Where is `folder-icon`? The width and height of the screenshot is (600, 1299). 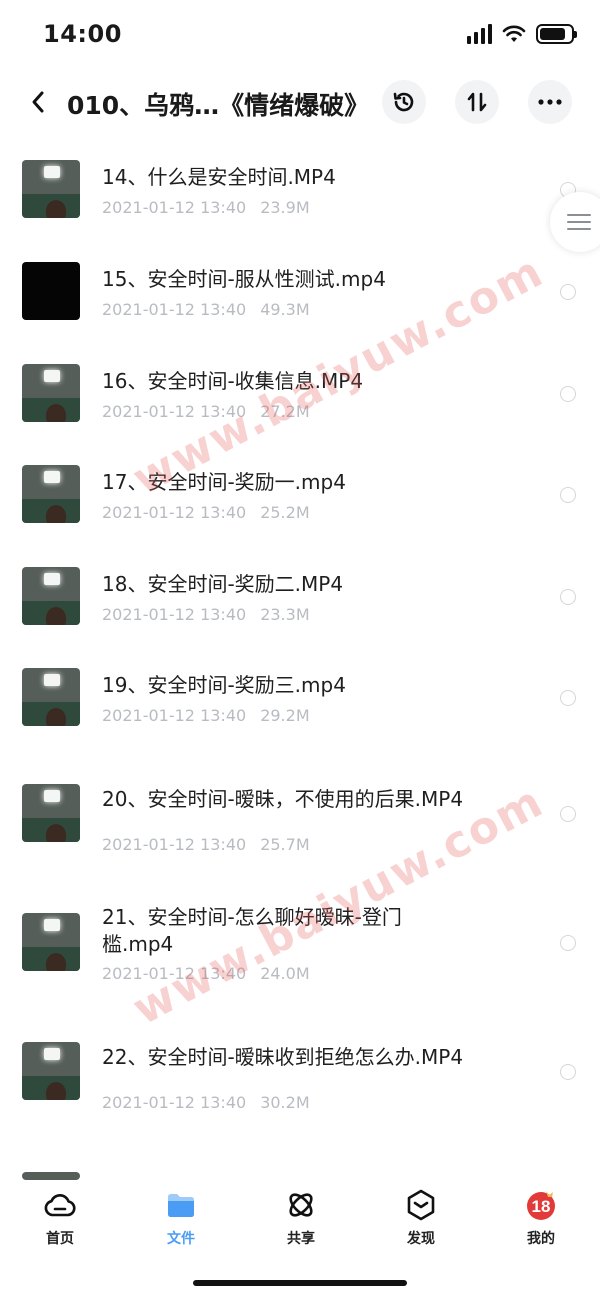 folder-icon is located at coordinates (181, 1205).